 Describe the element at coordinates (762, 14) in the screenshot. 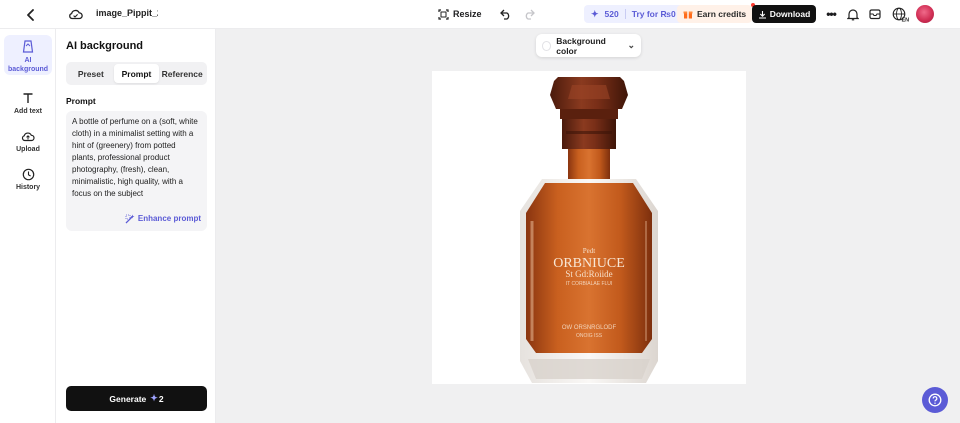

I see `download-icon` at that location.